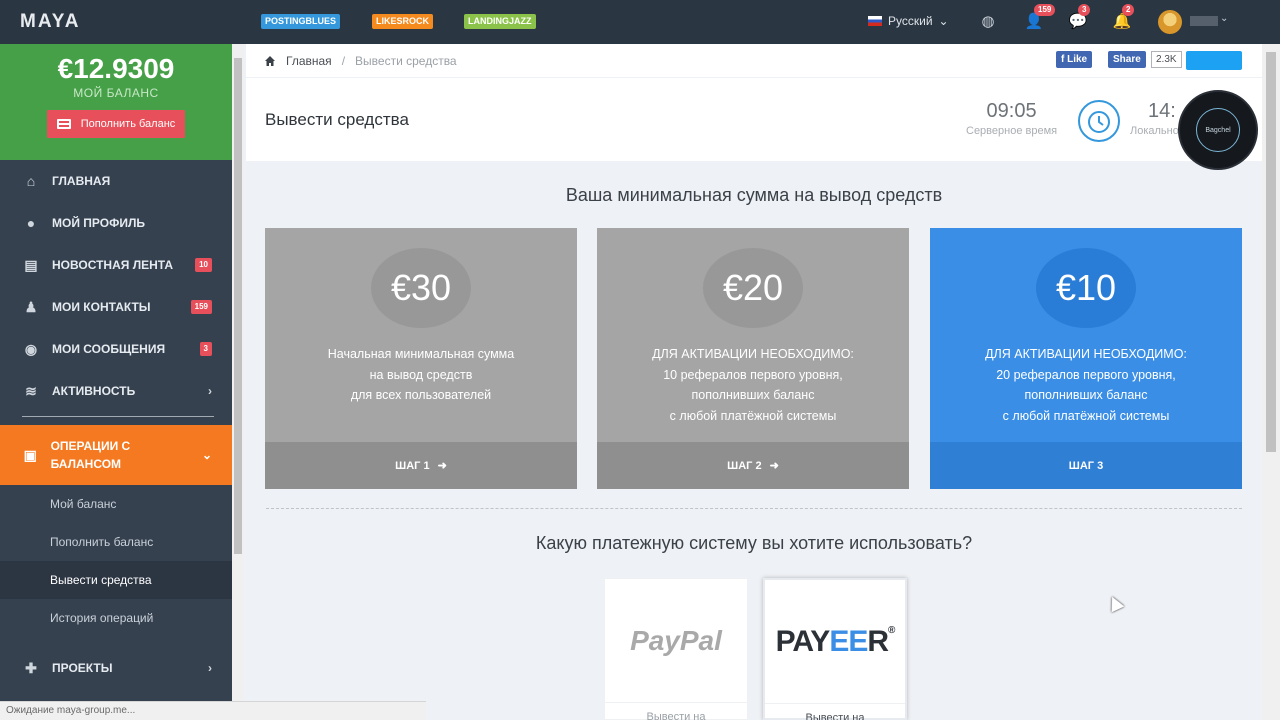 Image resolution: width=1280 pixels, height=720 pixels. What do you see at coordinates (1127, 59) in the screenshot?
I see `facebook-share-button: Share` at bounding box center [1127, 59].